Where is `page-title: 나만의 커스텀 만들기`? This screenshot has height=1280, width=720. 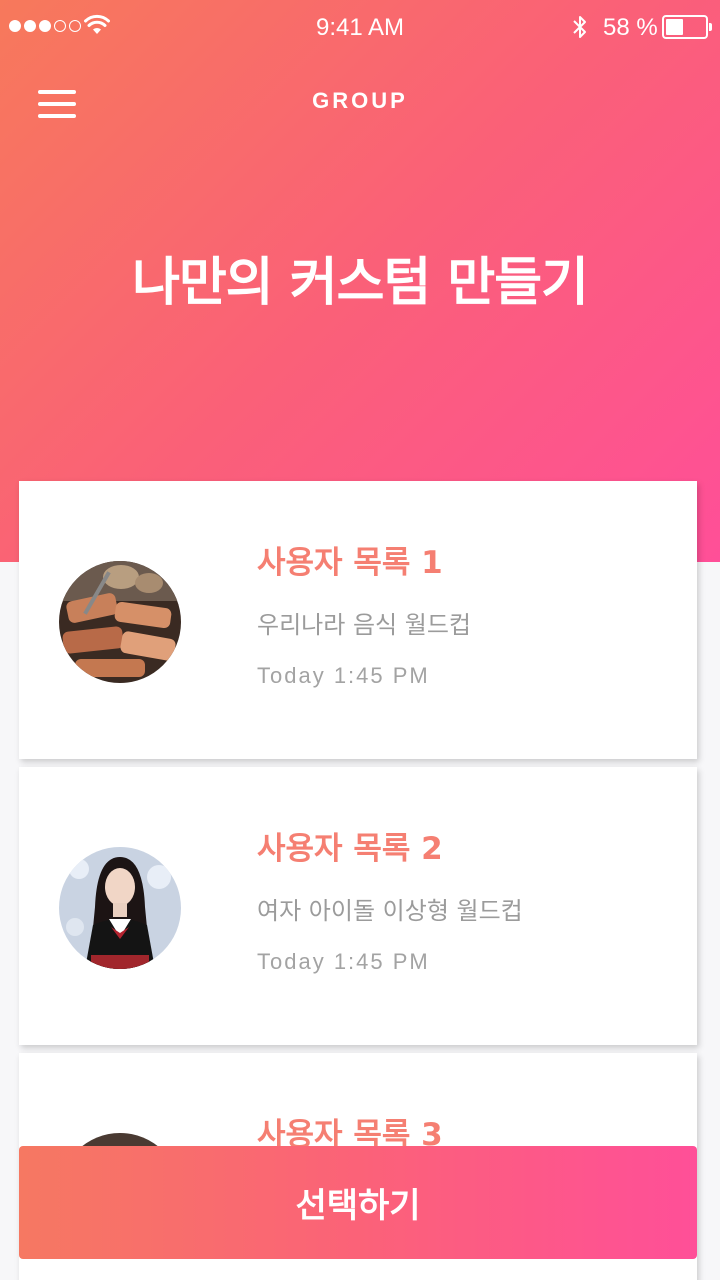
page-title: 나만의 커스텀 만들기 is located at coordinates (360, 283).